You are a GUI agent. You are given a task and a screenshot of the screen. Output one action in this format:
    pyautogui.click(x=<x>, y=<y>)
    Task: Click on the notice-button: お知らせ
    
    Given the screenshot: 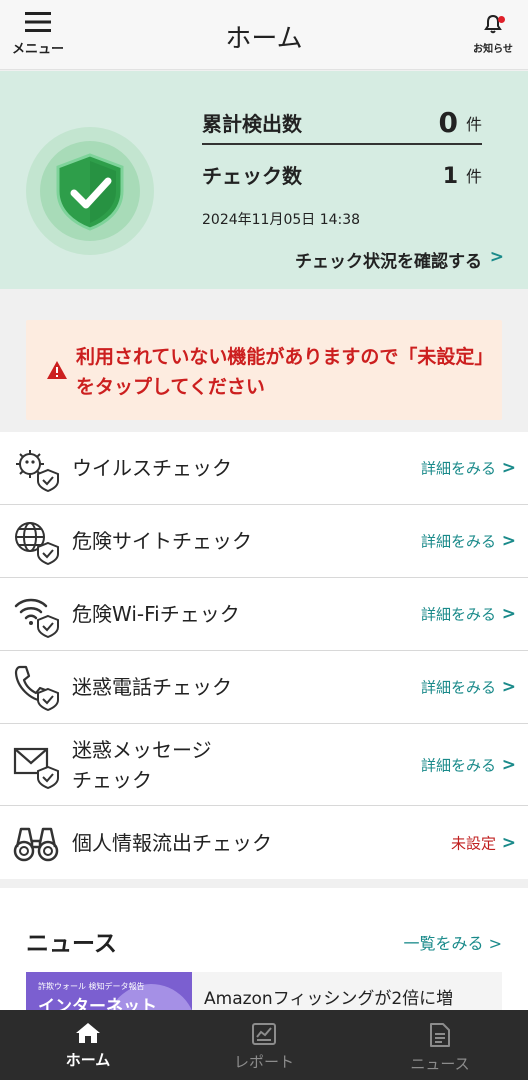 What is the action you would take?
    pyautogui.click(x=493, y=36)
    